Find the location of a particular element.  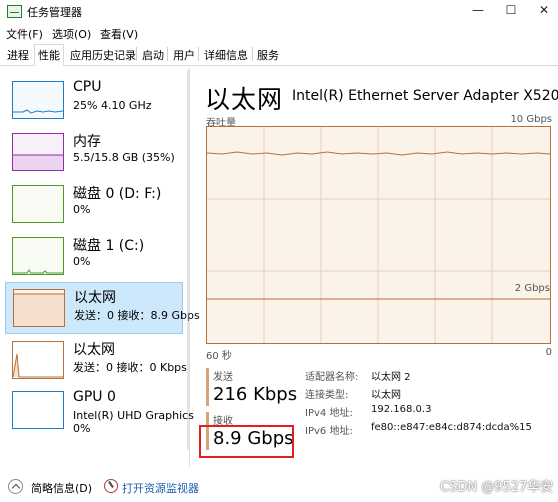

sidebar-item-disk-0: 磁盘 0 (D: F:) 0% is located at coordinates (94, 205).